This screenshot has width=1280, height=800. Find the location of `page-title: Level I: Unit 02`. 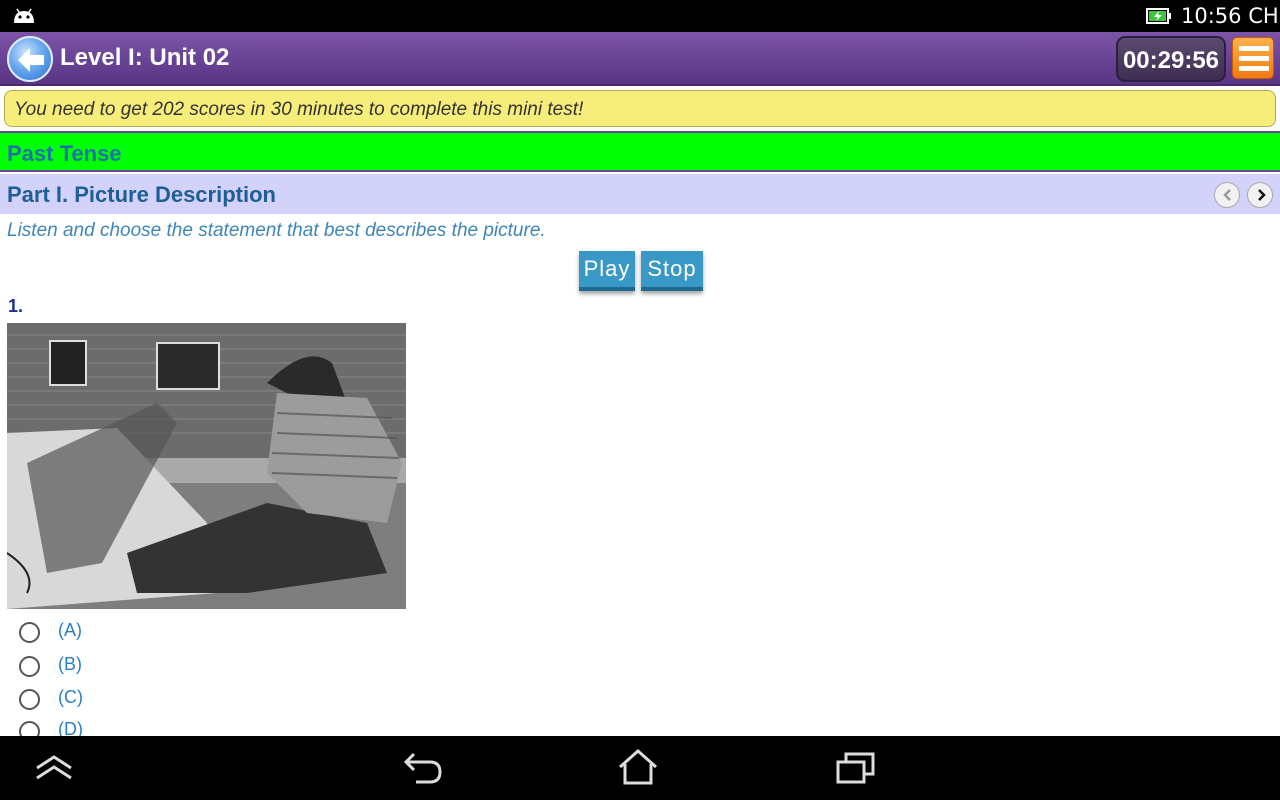

page-title: Level I: Unit 02 is located at coordinates (145, 57).